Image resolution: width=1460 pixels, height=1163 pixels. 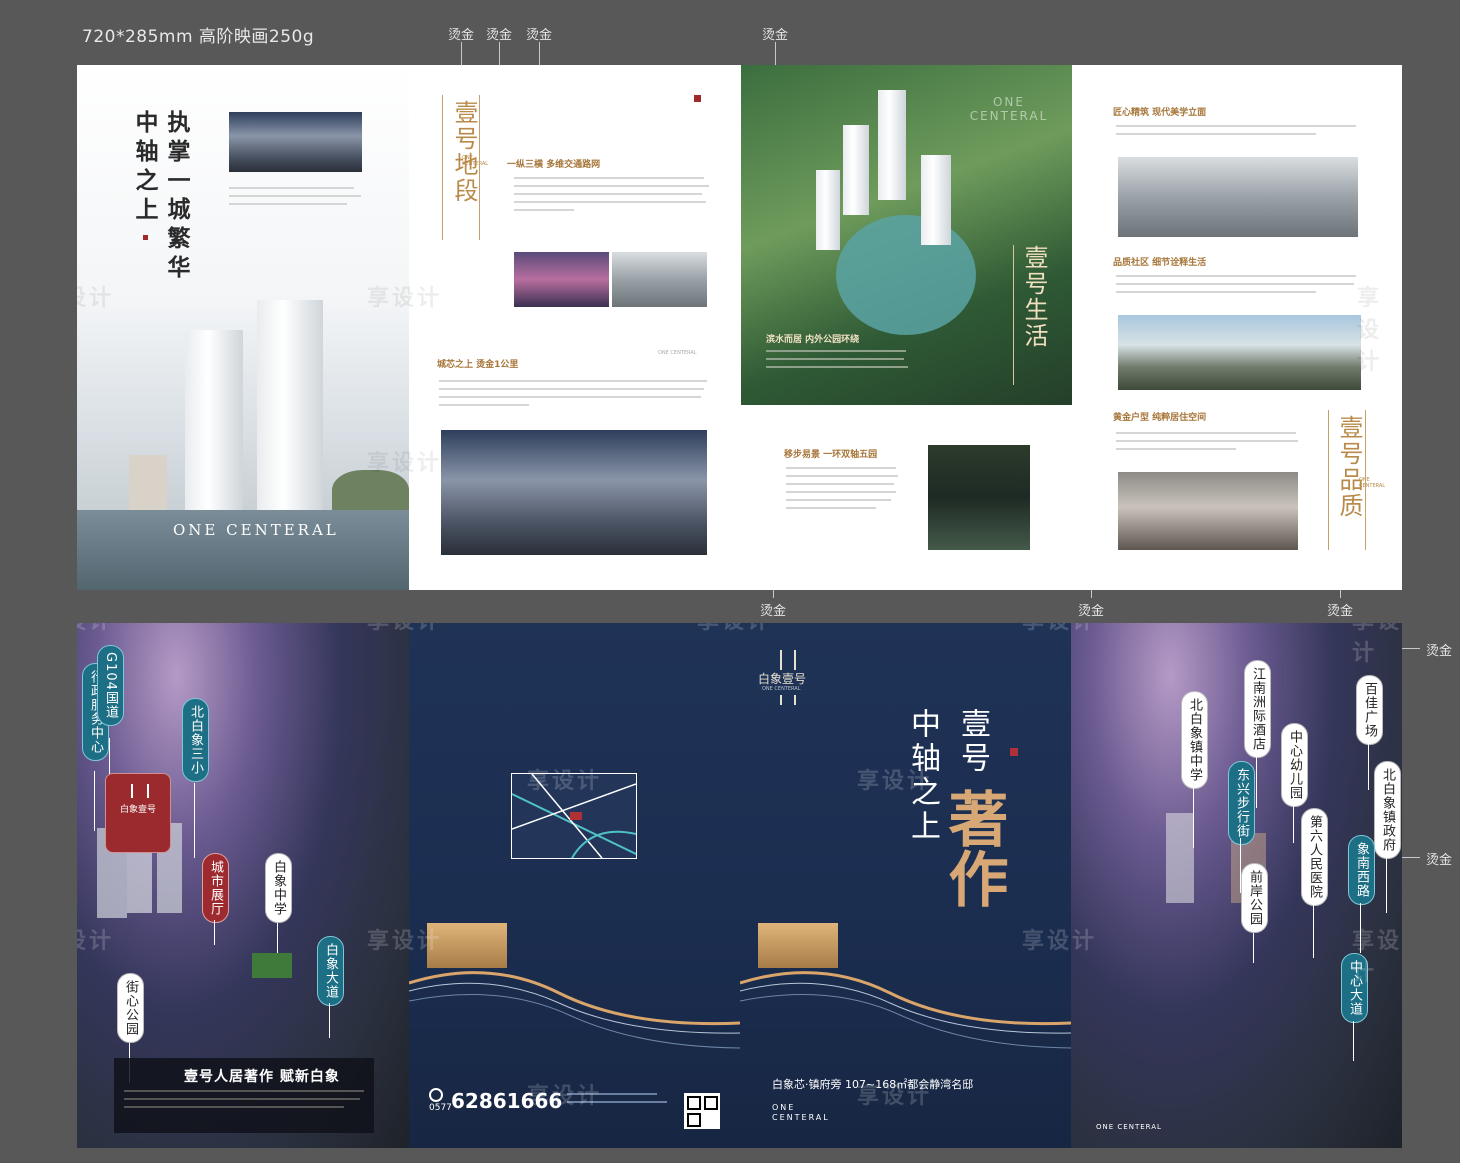 I want to click on section-transport: 一纵三横 多维交通路网, so click(x=554, y=165).